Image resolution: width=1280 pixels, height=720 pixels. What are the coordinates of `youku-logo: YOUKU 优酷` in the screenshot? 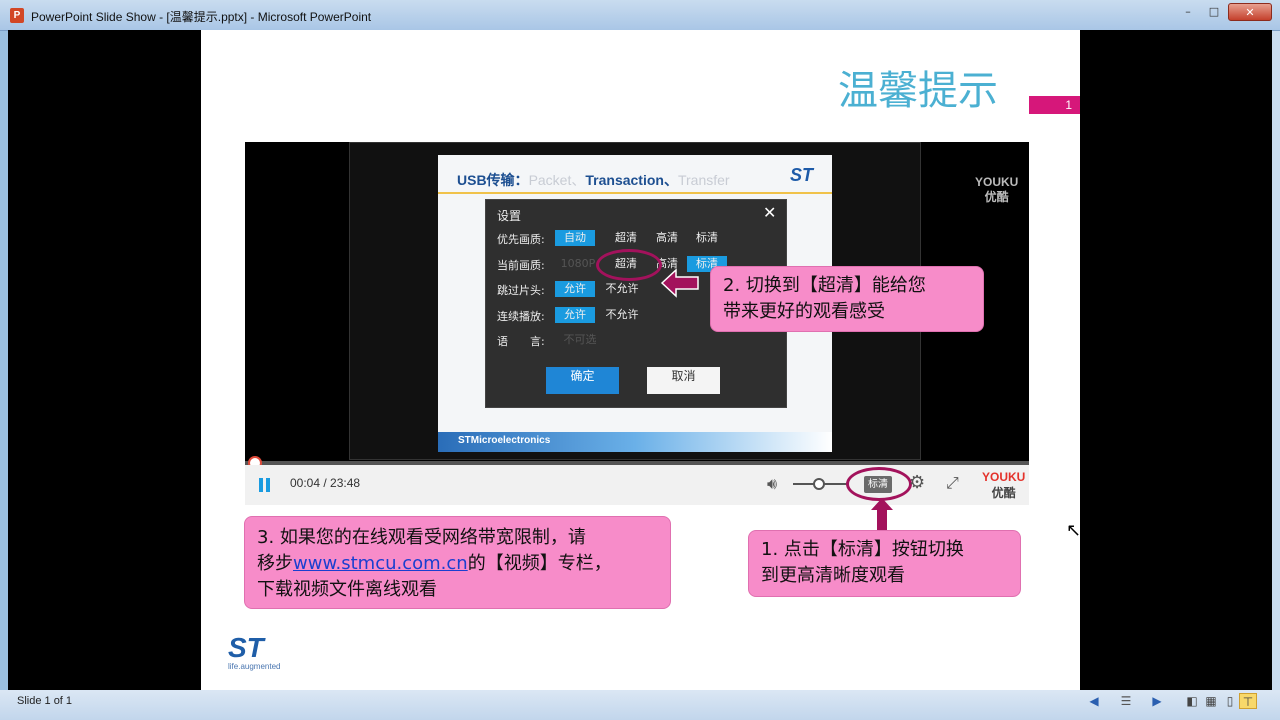 It's located at (1003, 485).